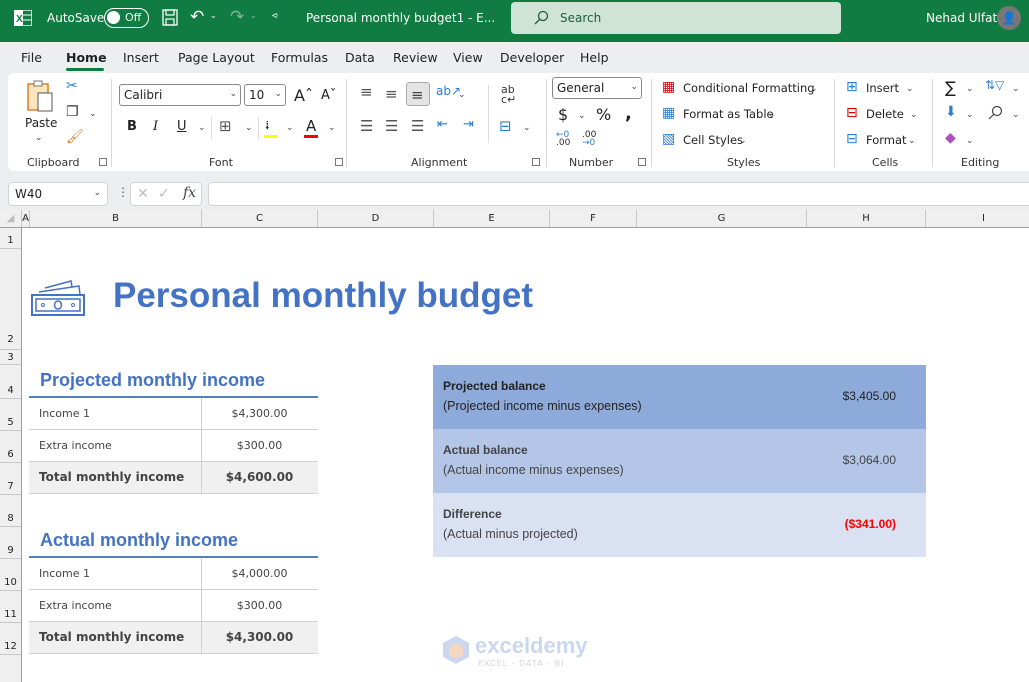  Describe the element at coordinates (994, 85) in the screenshot. I see `sort-filter-icon: ⇅▽` at that location.